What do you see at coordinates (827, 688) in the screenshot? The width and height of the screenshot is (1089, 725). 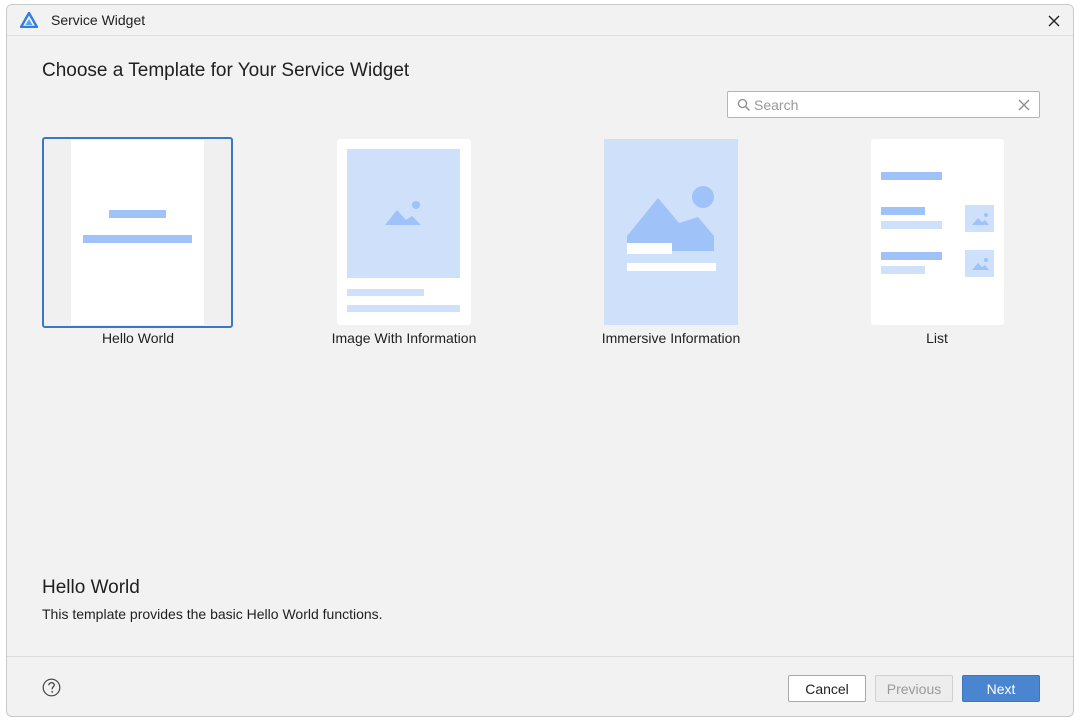 I see `cancel-button: Cancel` at bounding box center [827, 688].